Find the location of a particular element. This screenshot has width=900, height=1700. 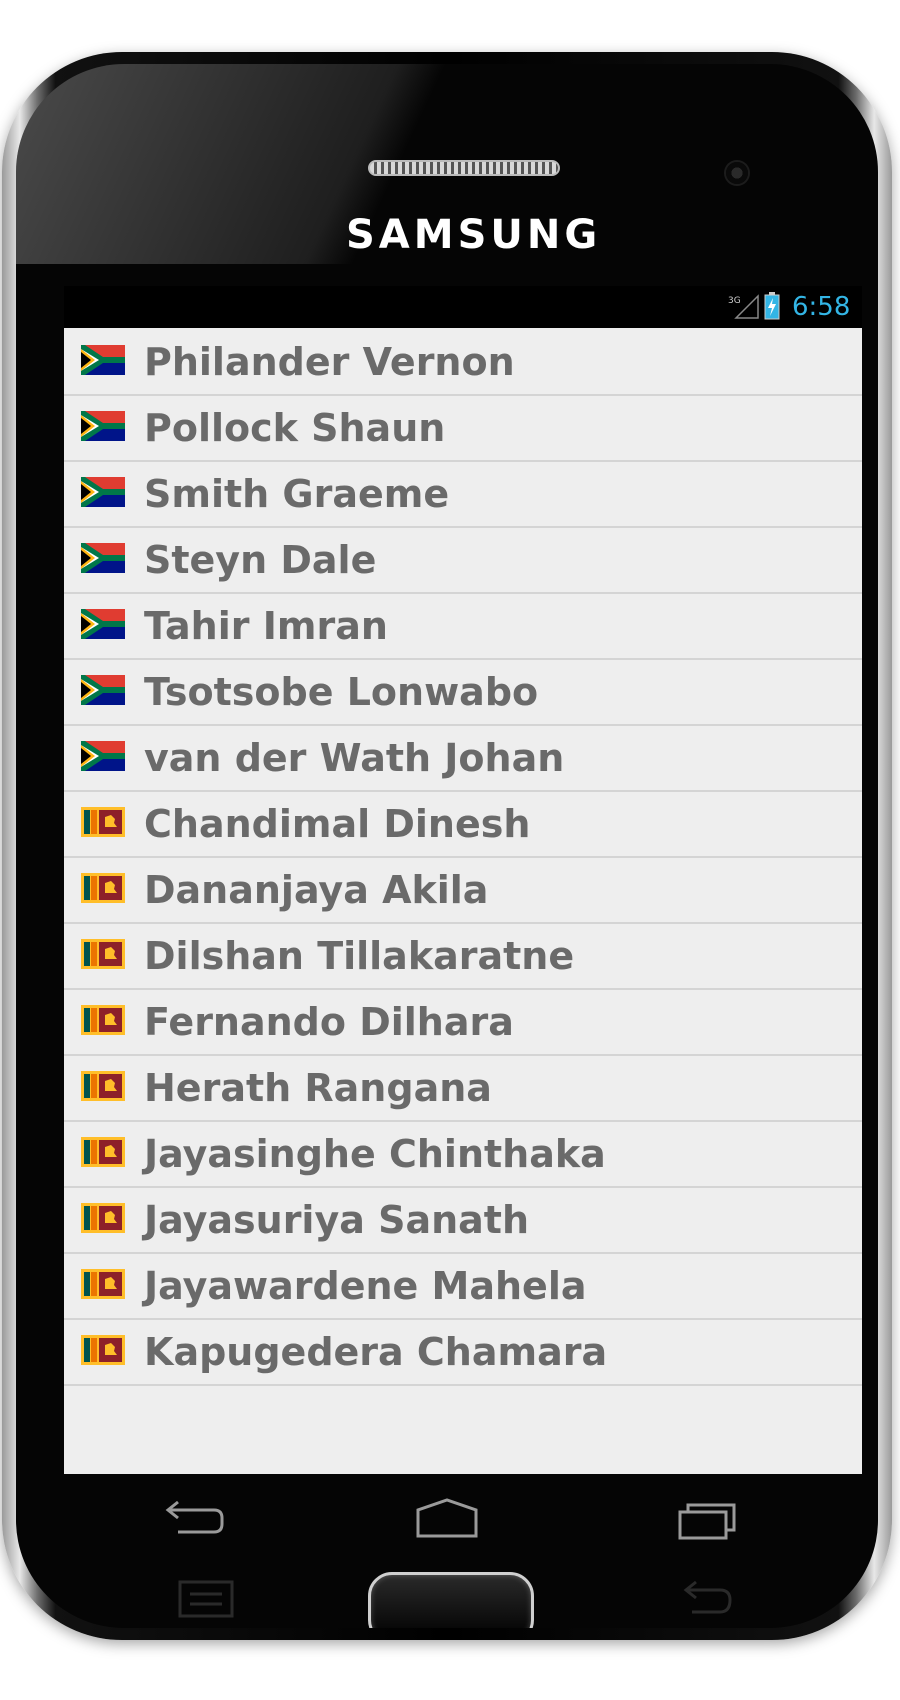

player-name: Tsotsobe Lonwabo is located at coordinates (341, 692).